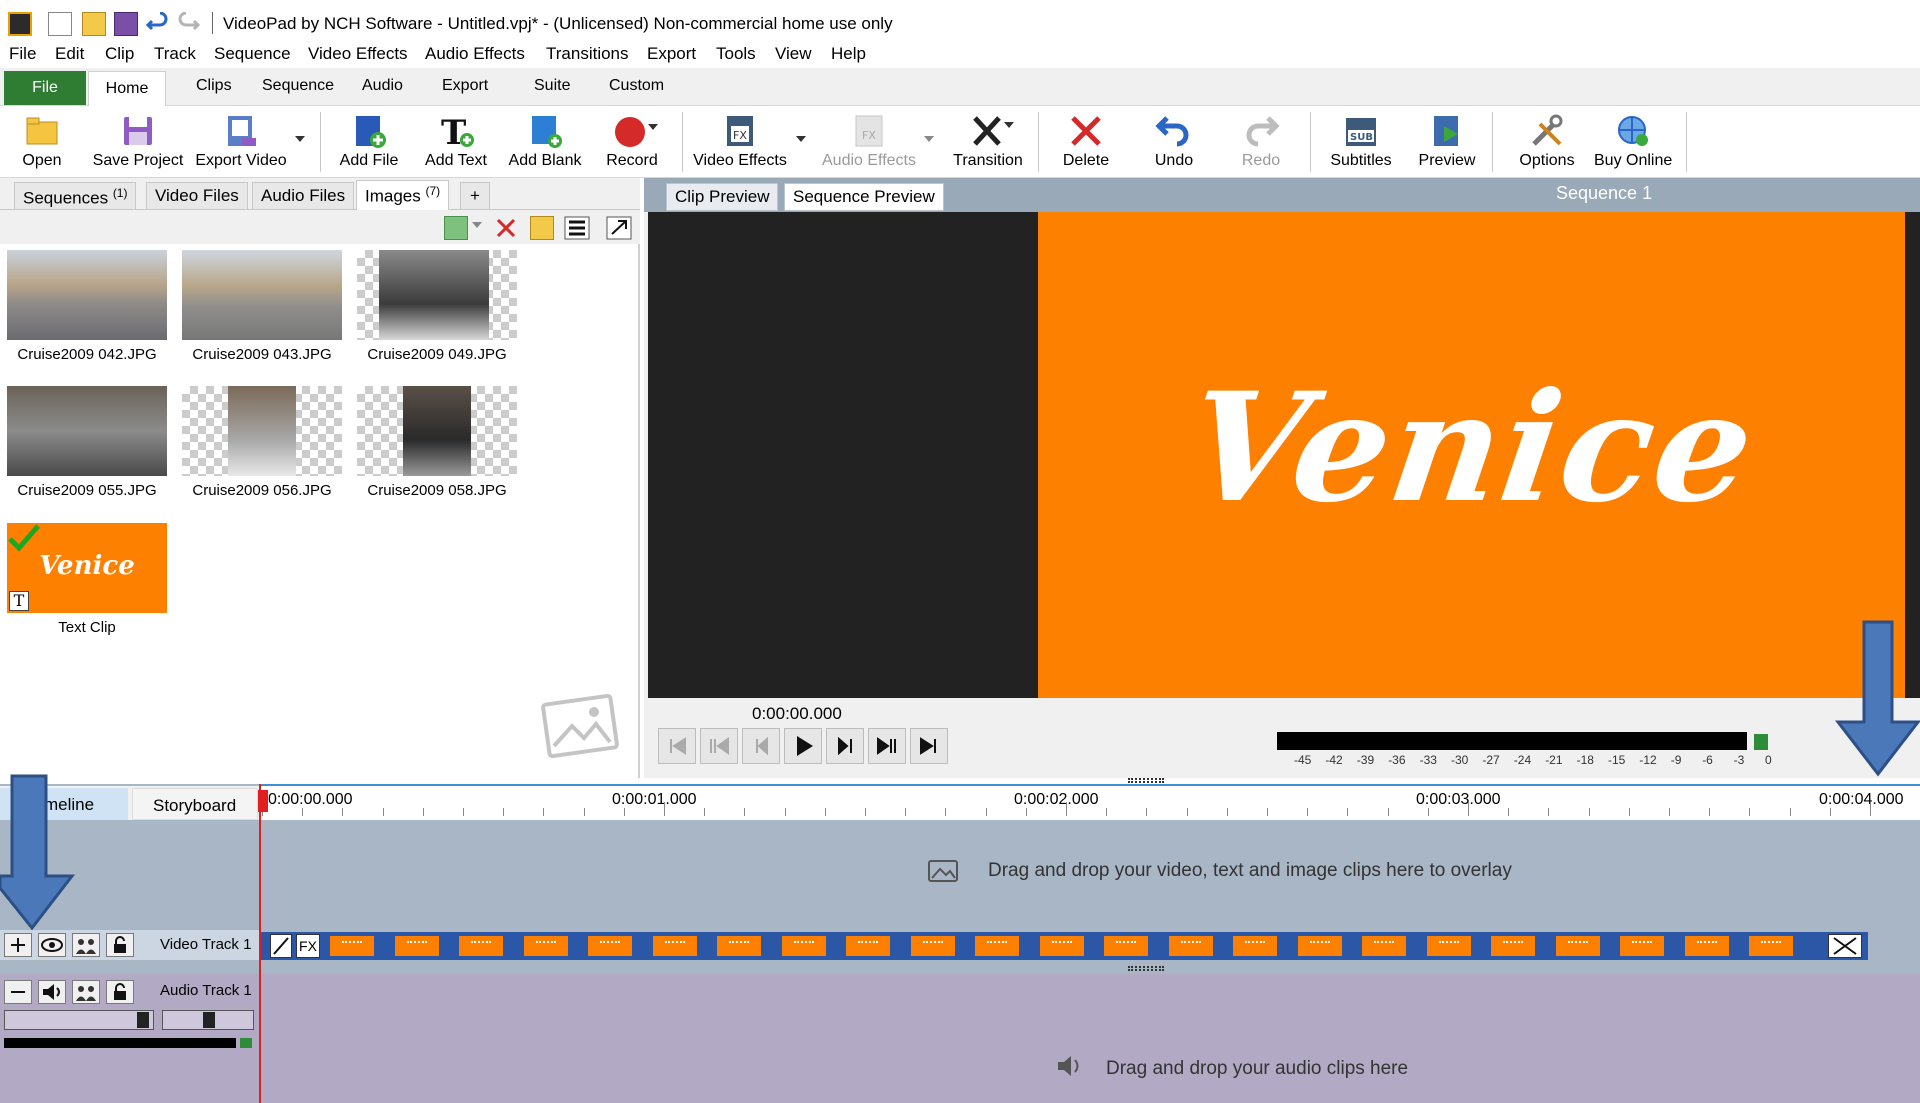 This screenshot has height=1103, width=1920. What do you see at coordinates (241, 142) in the screenshot?
I see `export-video-button: Export Video` at bounding box center [241, 142].